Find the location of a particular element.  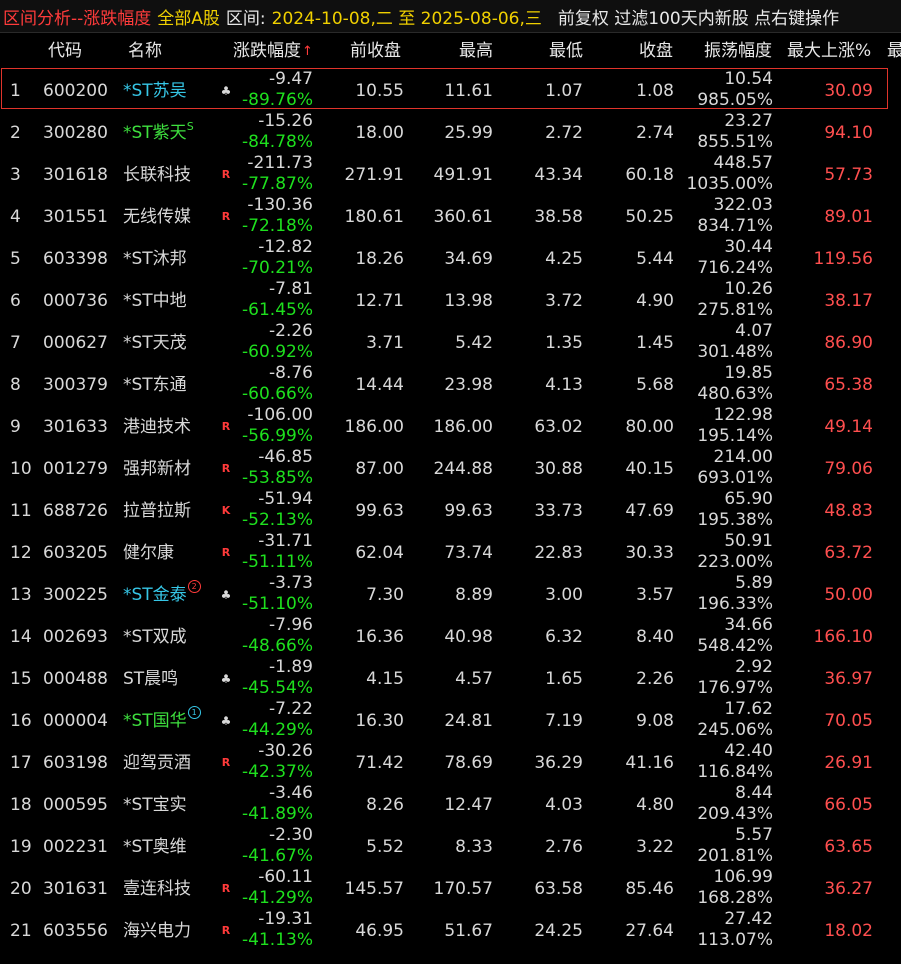

change-percent: -41.13% is located at coordinates (277, 940).